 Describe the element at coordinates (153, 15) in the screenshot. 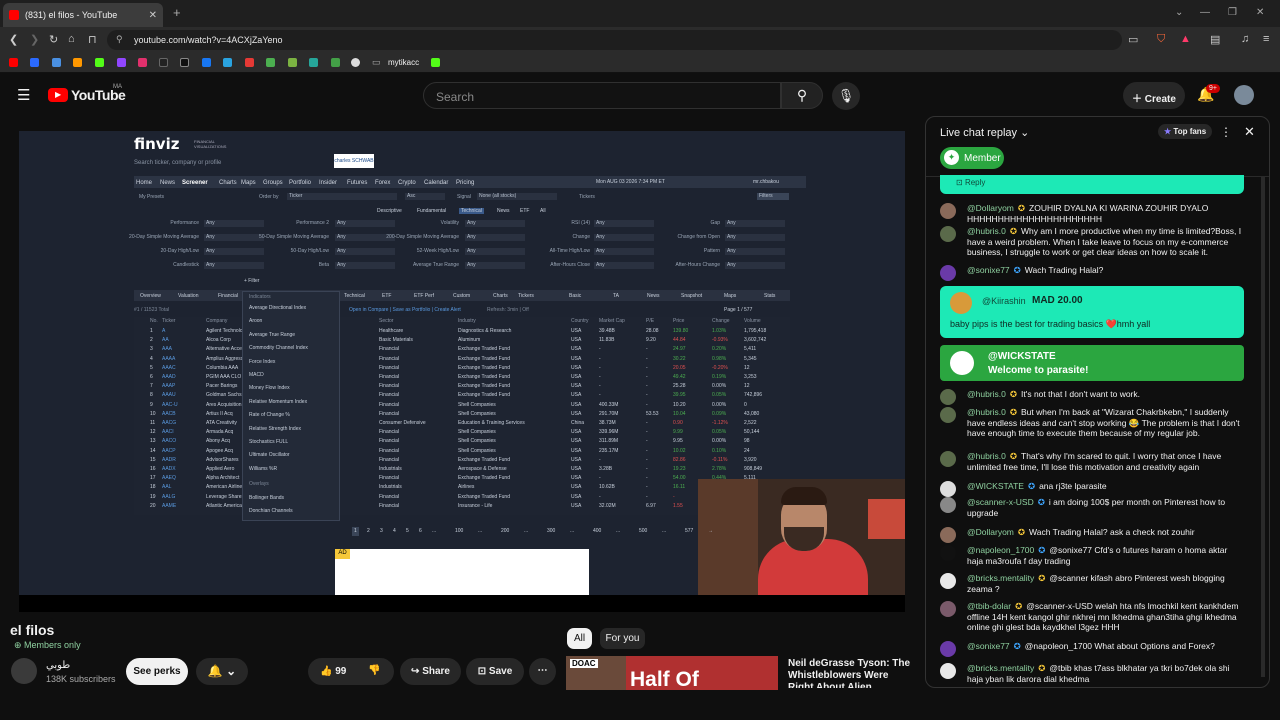

I see `close-tab-icon: ✕` at that location.